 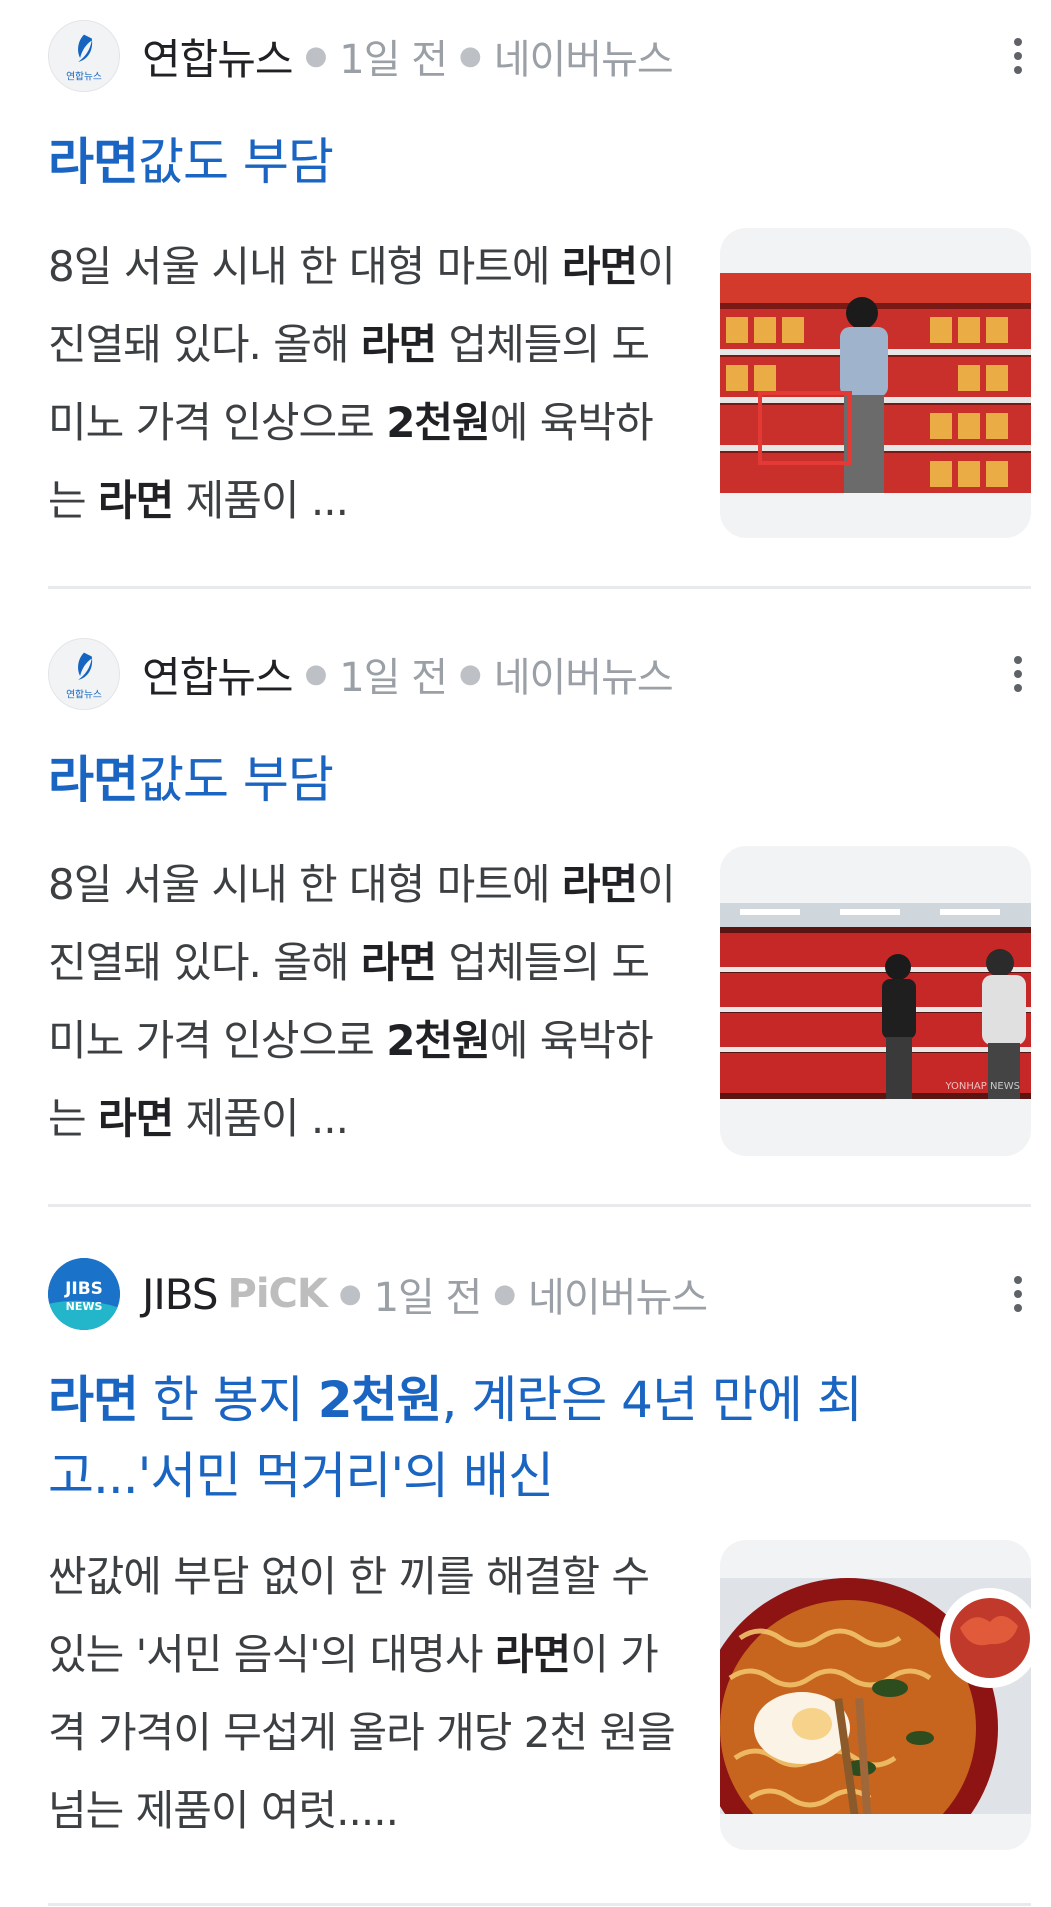 I want to click on jibs-logo: JIBS NEWS, so click(x=84, y=1294).